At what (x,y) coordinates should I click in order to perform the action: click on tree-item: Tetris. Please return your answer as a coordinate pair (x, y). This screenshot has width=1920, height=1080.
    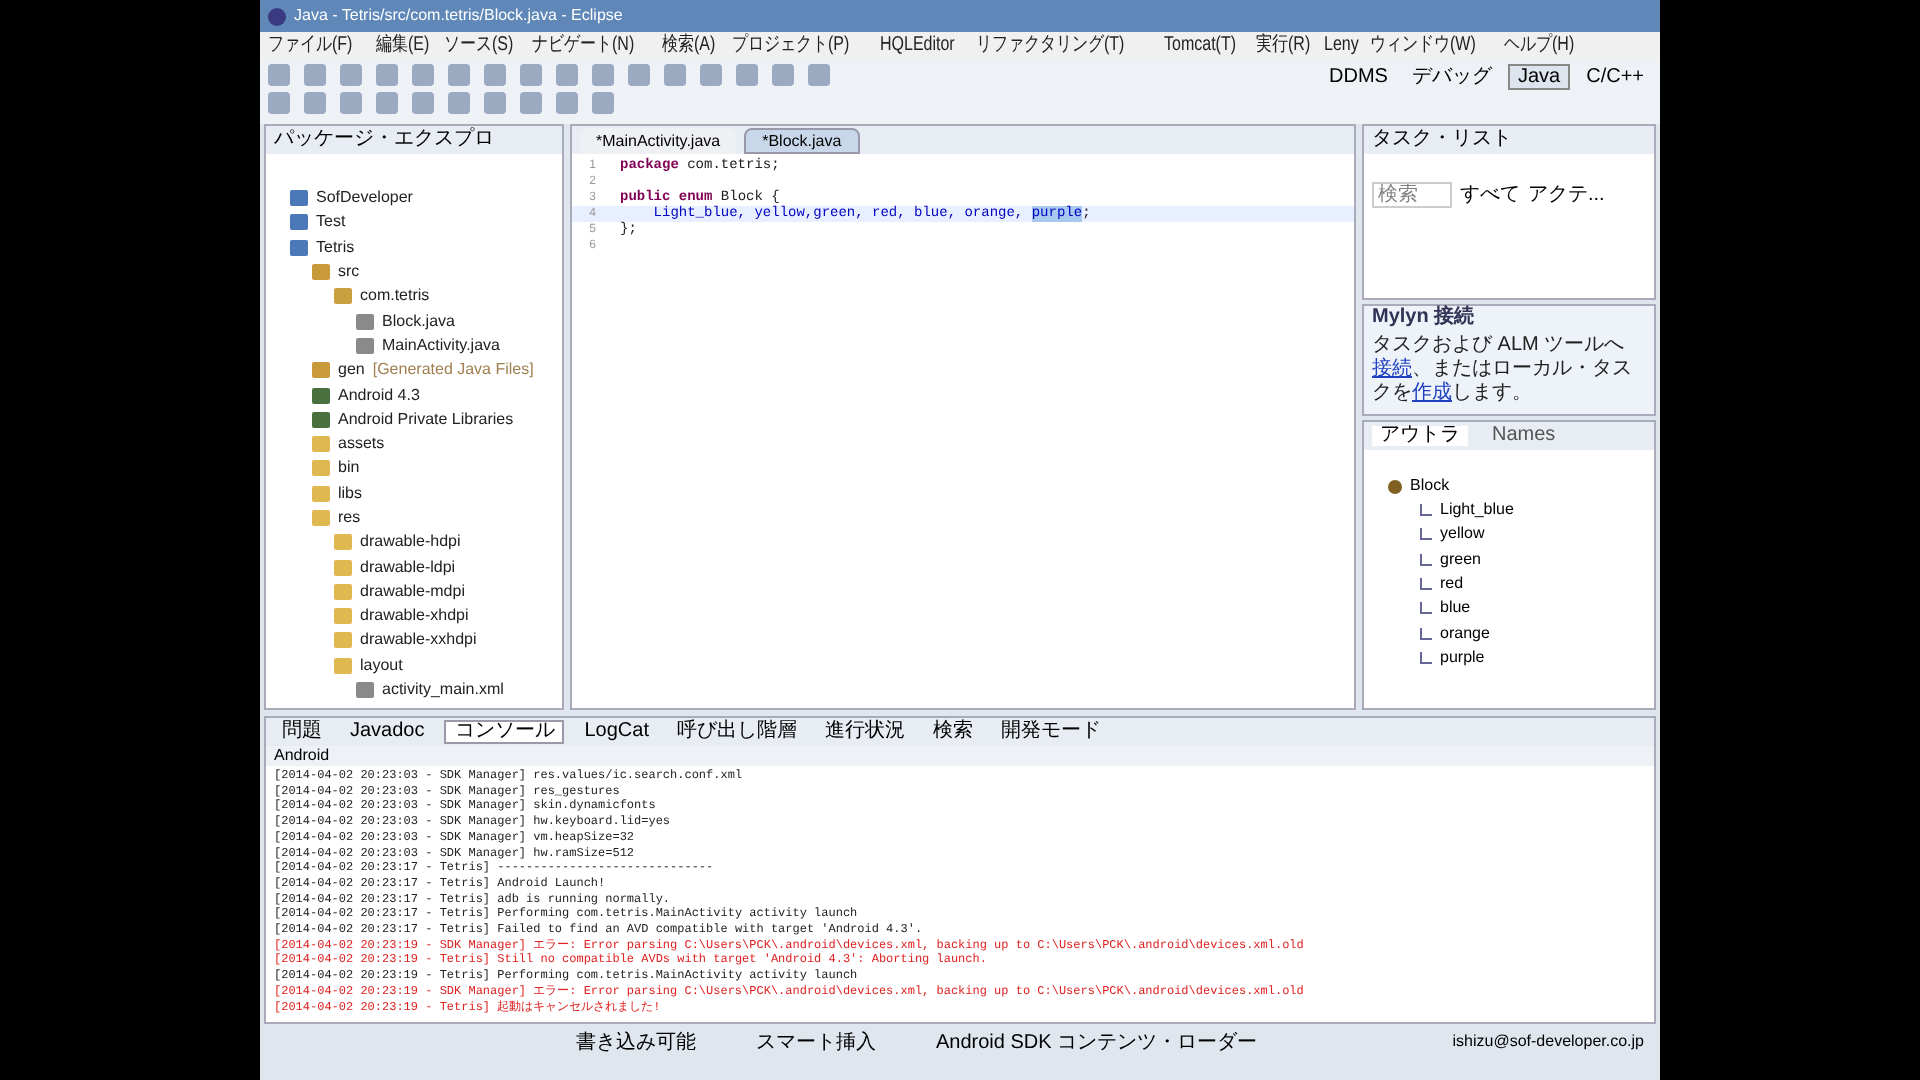
    Looking at the image, I should click on (335, 247).